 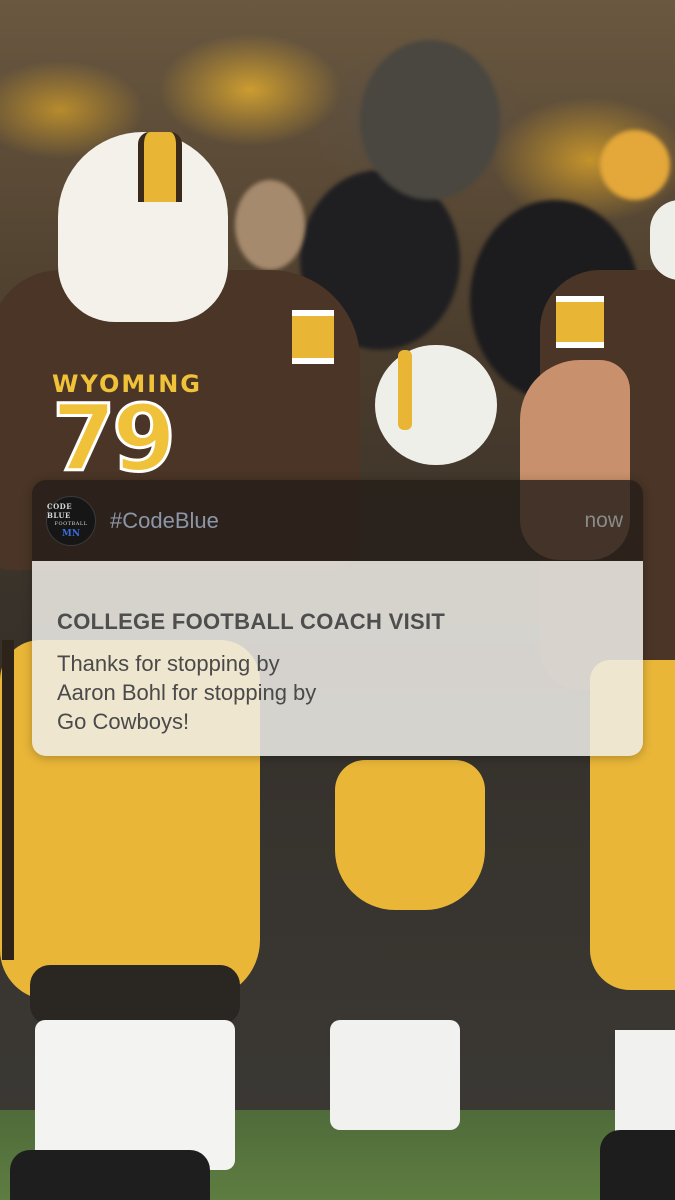 I want to click on middle-player-sock, so click(x=395, y=1075).